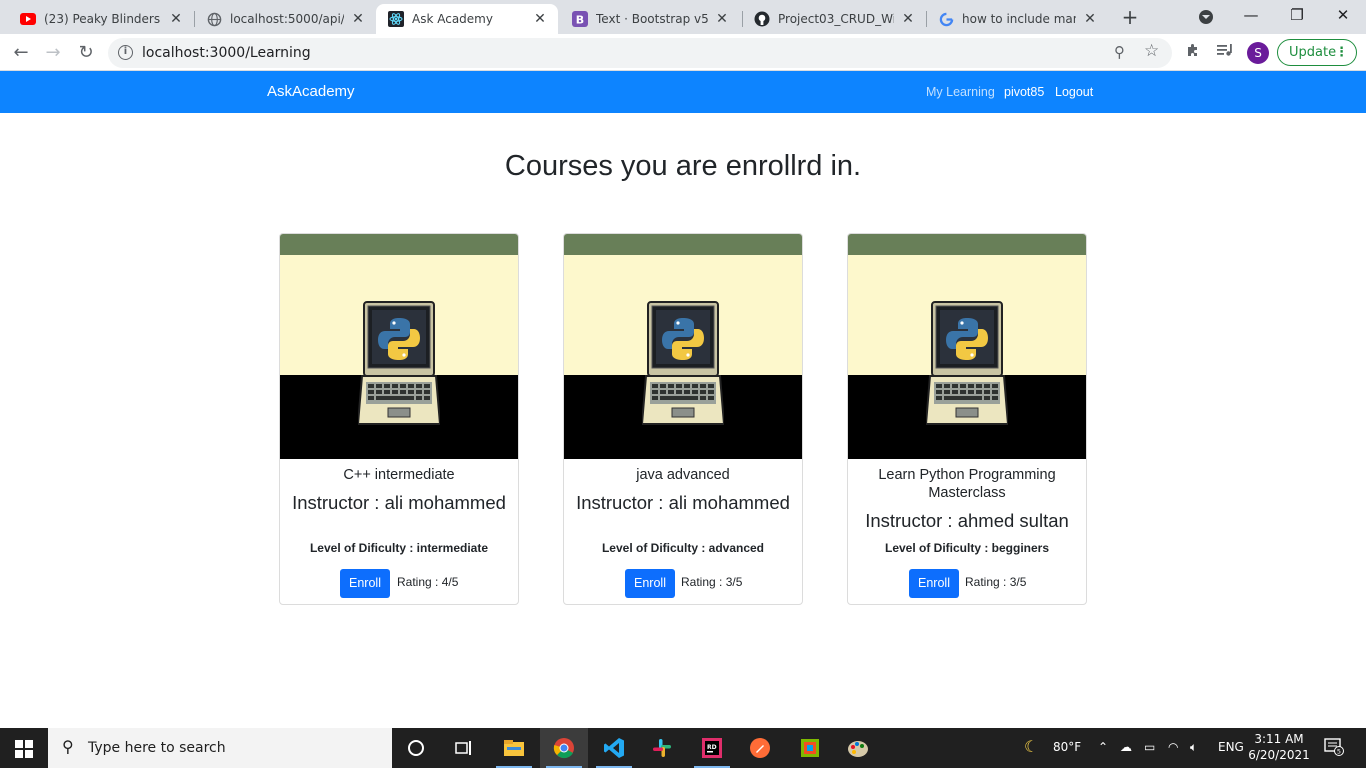 This screenshot has height=768, width=1366. What do you see at coordinates (1193, 747) in the screenshot?
I see `volume-icon: 🔈︎` at bounding box center [1193, 747].